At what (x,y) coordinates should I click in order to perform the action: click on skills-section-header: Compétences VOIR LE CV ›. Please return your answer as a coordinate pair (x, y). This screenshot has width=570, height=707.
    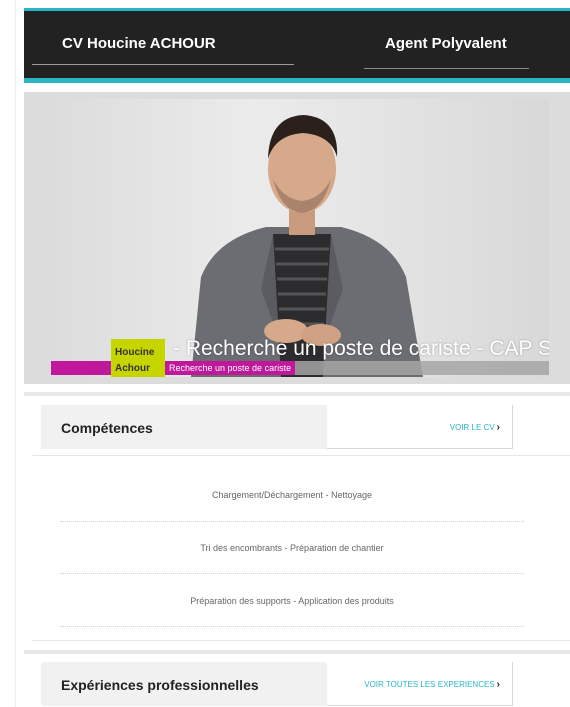
    Looking at the image, I should click on (277, 427).